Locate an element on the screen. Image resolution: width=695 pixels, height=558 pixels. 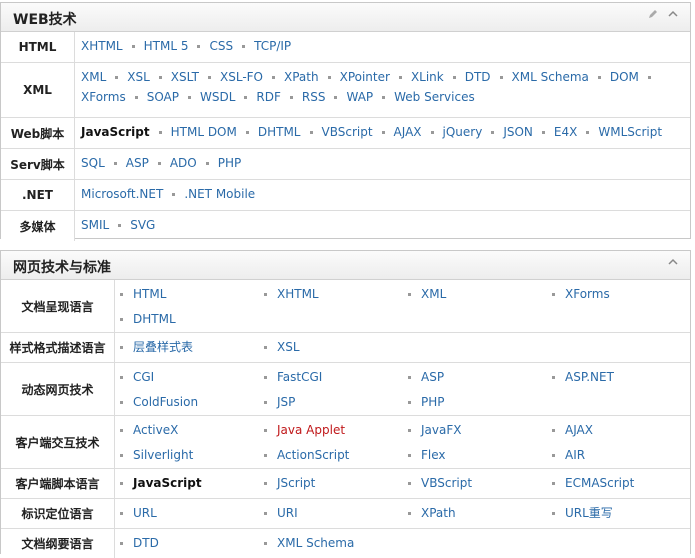
row-label: XML is located at coordinates (38, 90).